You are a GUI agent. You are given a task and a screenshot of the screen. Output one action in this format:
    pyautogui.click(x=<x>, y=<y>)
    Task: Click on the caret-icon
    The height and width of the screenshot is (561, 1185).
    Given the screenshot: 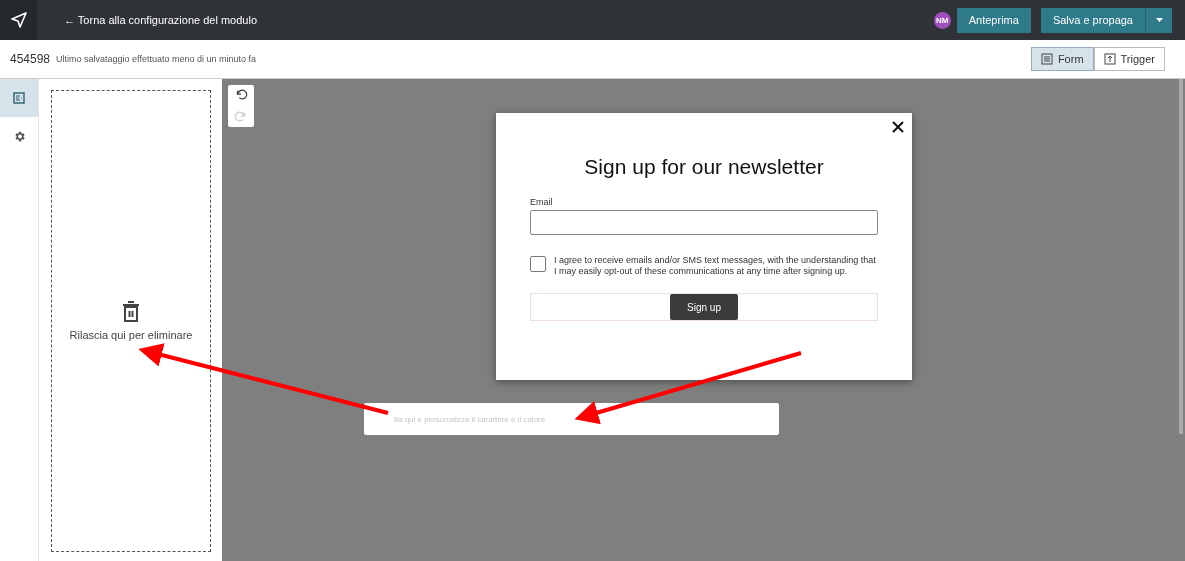 What is the action you would take?
    pyautogui.click(x=1159, y=20)
    